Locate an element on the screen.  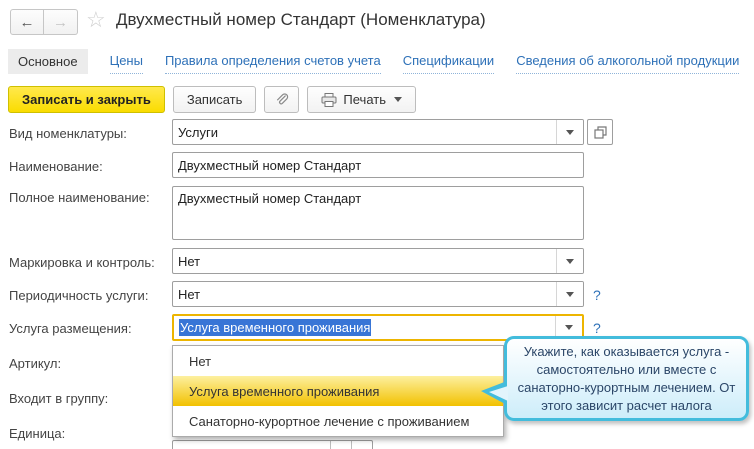
attachments-button is located at coordinates (282, 99).